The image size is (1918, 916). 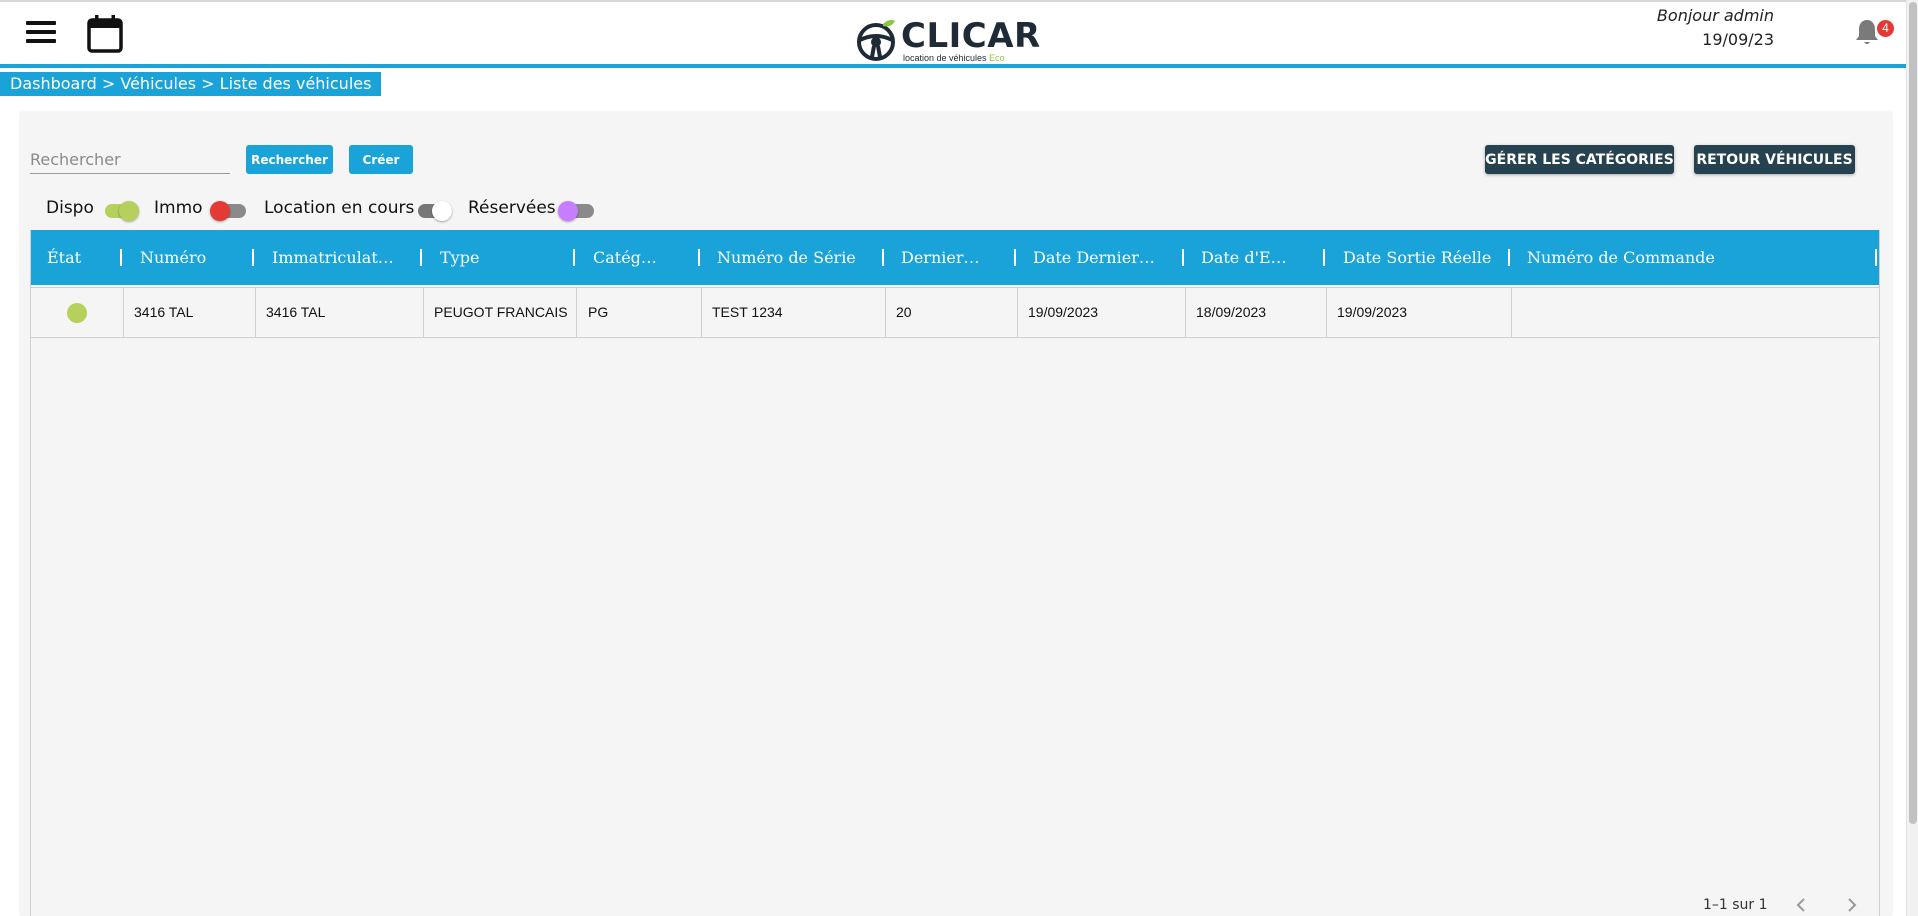 I want to click on logo-tagline-text: location de véhicules, so click(x=945, y=58).